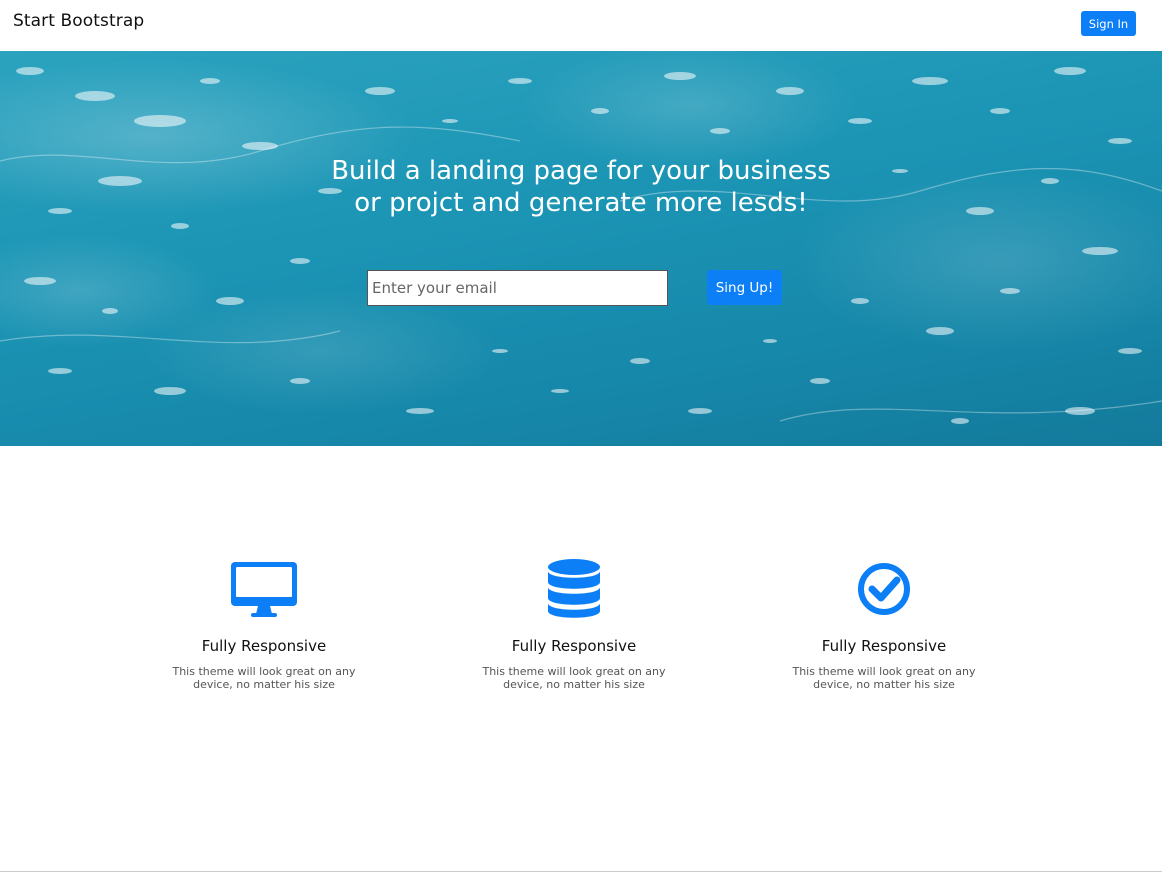  What do you see at coordinates (78, 21) in the screenshot?
I see `brand-logo-text: Start Bootstrap` at bounding box center [78, 21].